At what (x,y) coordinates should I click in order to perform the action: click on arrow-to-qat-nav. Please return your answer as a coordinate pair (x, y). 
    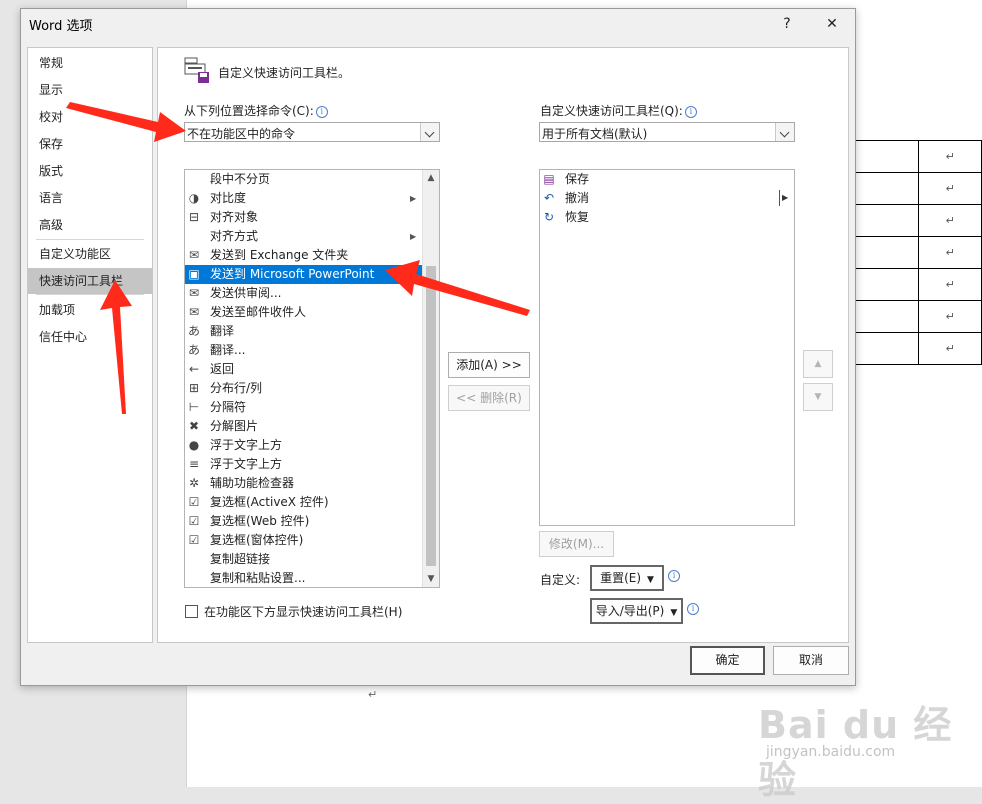
    Looking at the image, I should click on (116, 347).